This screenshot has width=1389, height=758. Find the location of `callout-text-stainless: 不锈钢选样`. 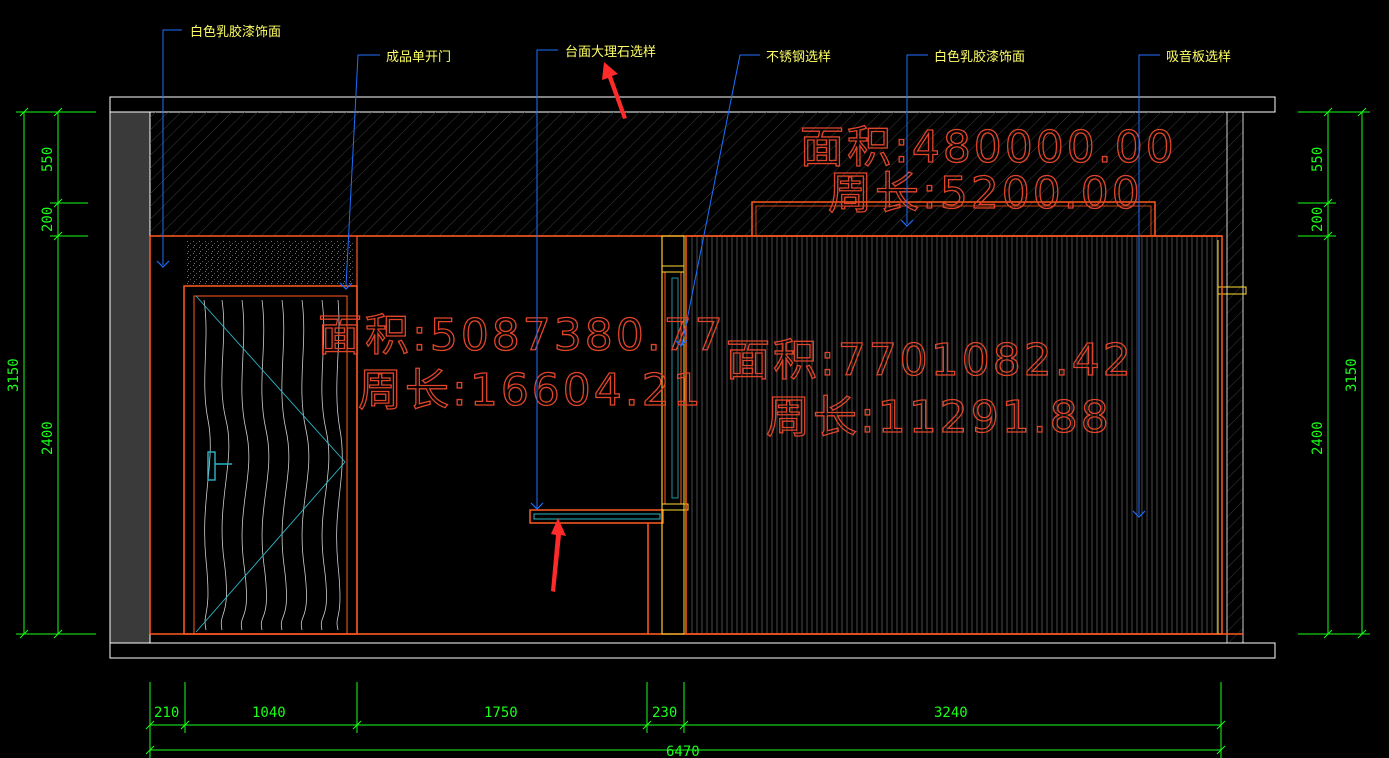

callout-text-stainless: 不锈钢选样 is located at coordinates (798, 57).